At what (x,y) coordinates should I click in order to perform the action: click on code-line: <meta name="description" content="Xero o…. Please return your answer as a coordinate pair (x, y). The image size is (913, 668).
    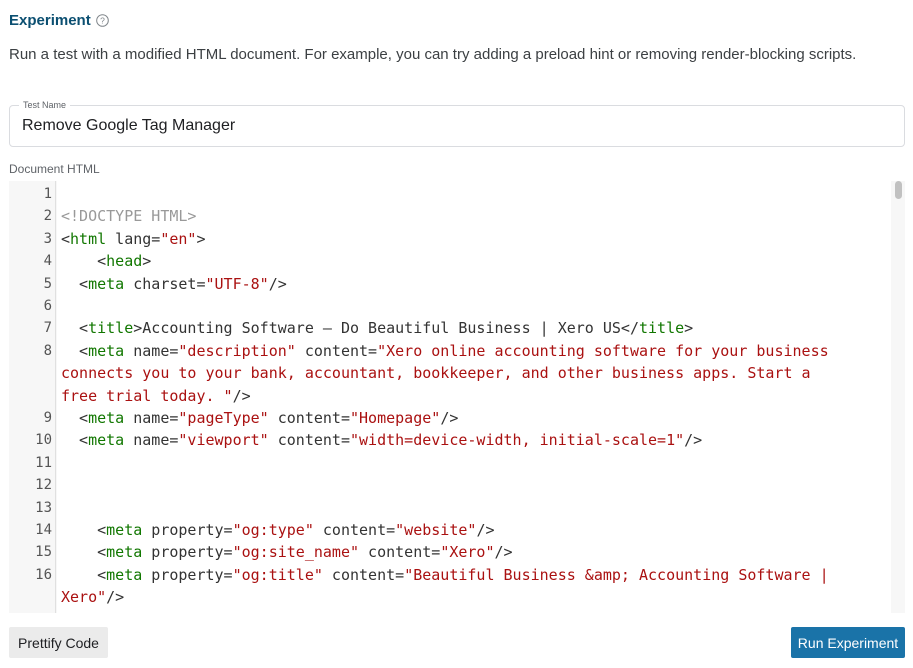
    Looking at the image, I should click on (476, 351).